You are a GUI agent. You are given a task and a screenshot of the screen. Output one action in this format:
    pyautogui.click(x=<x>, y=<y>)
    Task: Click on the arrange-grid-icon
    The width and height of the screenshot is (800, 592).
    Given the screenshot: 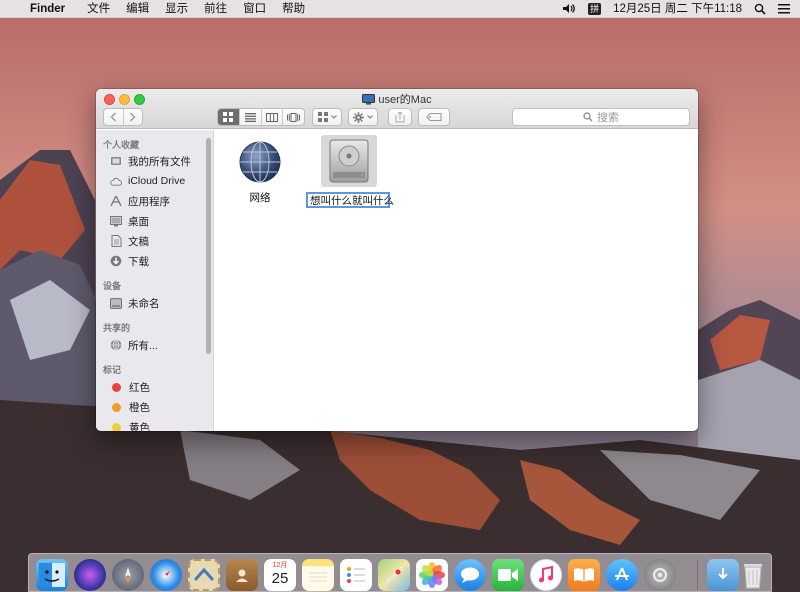 What is the action you would take?
    pyautogui.click(x=322, y=117)
    